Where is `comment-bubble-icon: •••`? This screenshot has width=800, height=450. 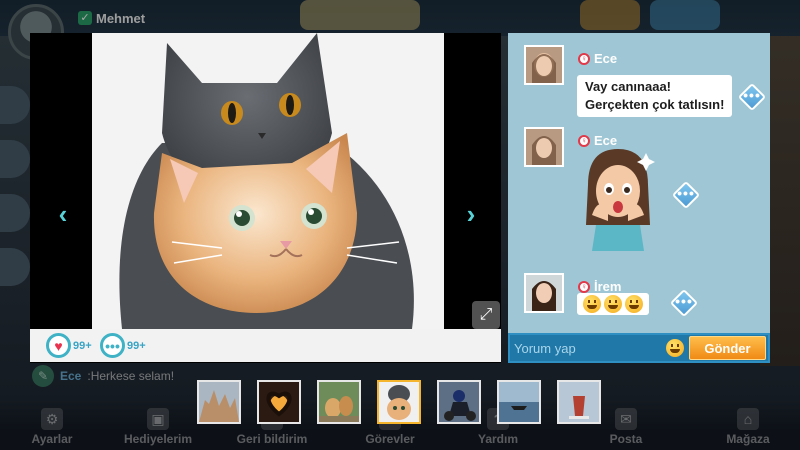
comment-bubble-icon: ••• is located at coordinates (112, 345).